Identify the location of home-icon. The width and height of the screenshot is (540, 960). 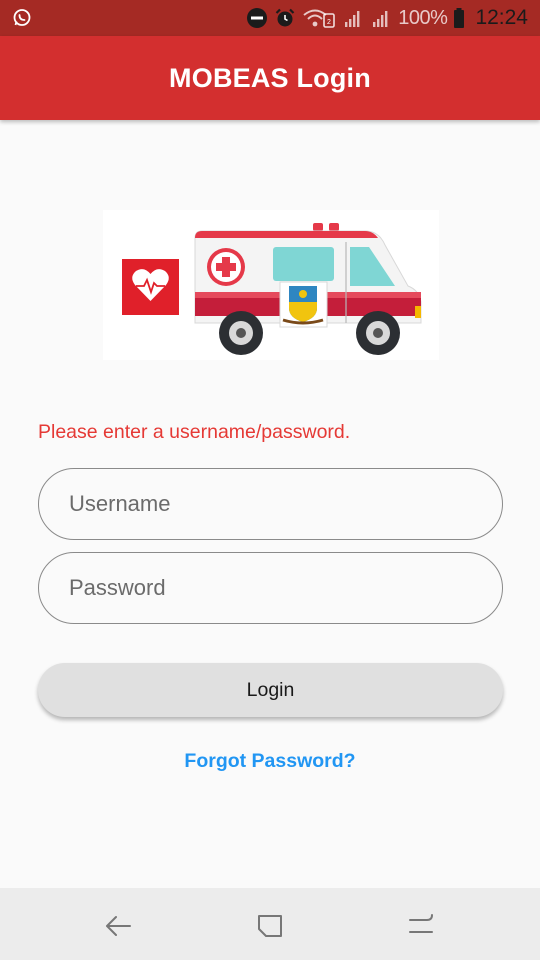
(421, 926).